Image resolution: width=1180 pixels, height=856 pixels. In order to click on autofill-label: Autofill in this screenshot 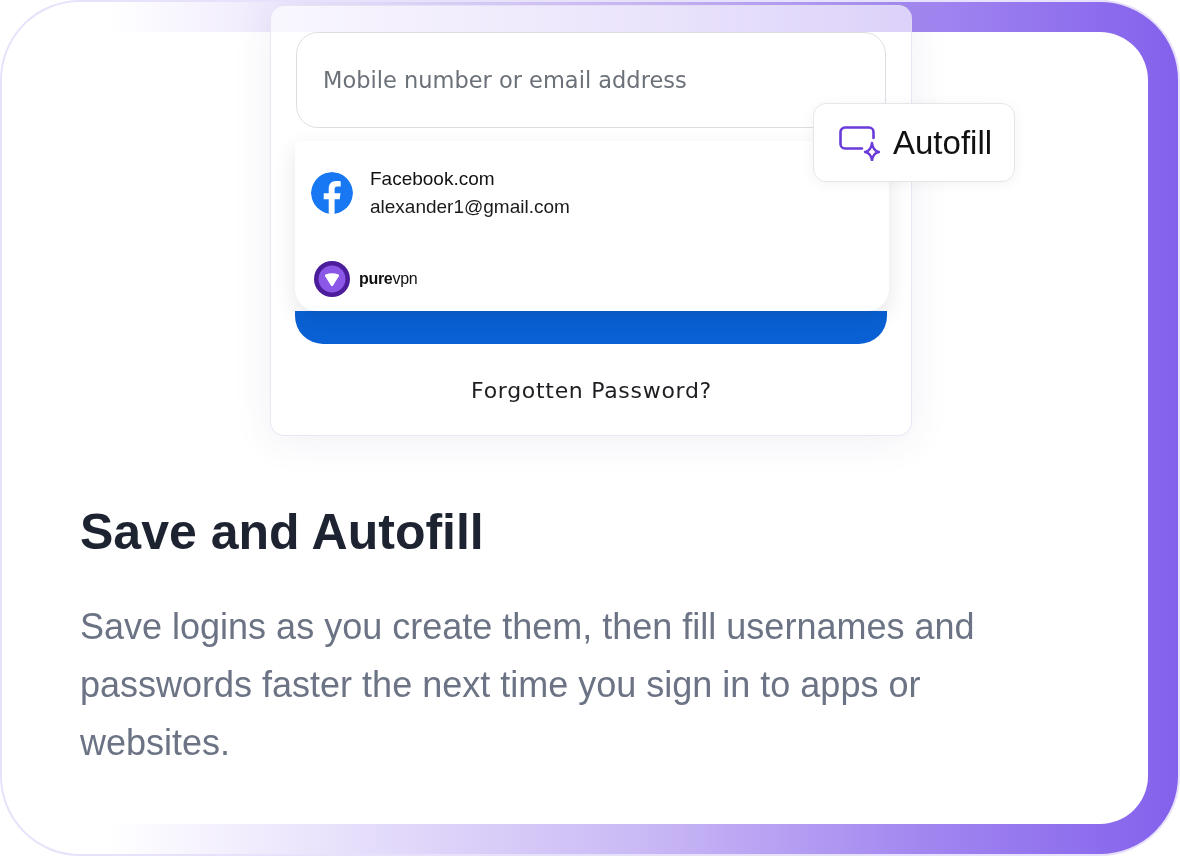, I will do `click(943, 142)`.